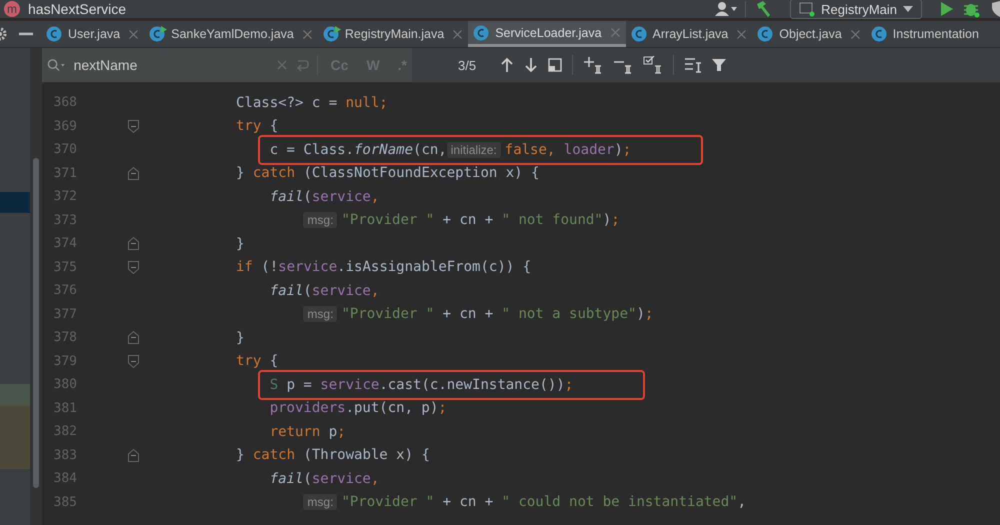  What do you see at coordinates (547, 34) in the screenshot?
I see `editor-tab: ServiceLoader.java` at bounding box center [547, 34].